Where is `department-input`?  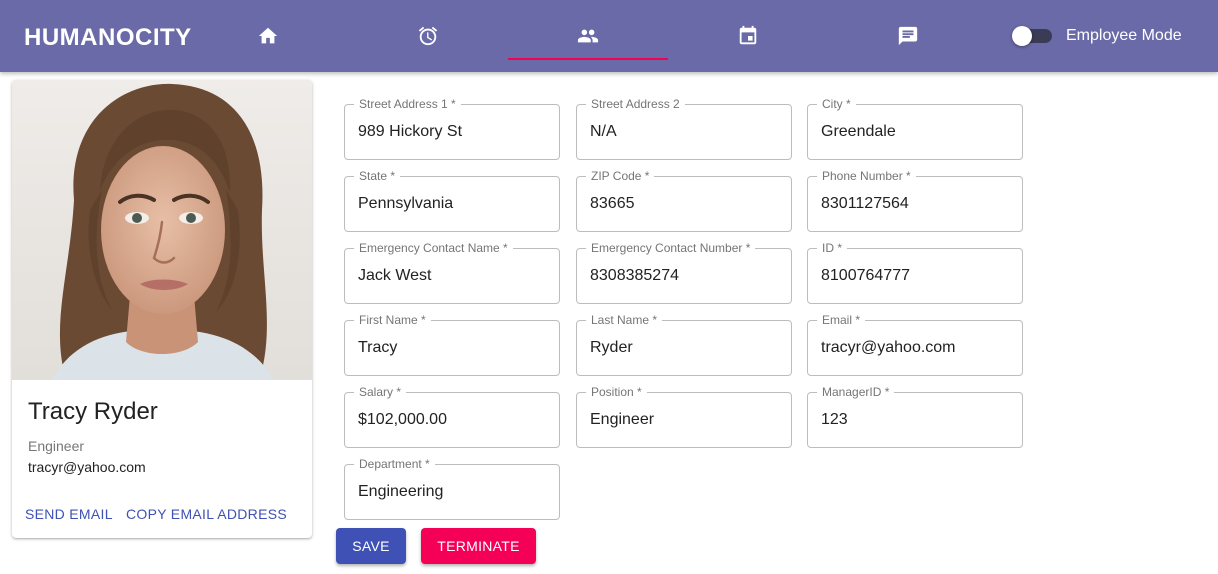 department-input is located at coordinates (453, 492).